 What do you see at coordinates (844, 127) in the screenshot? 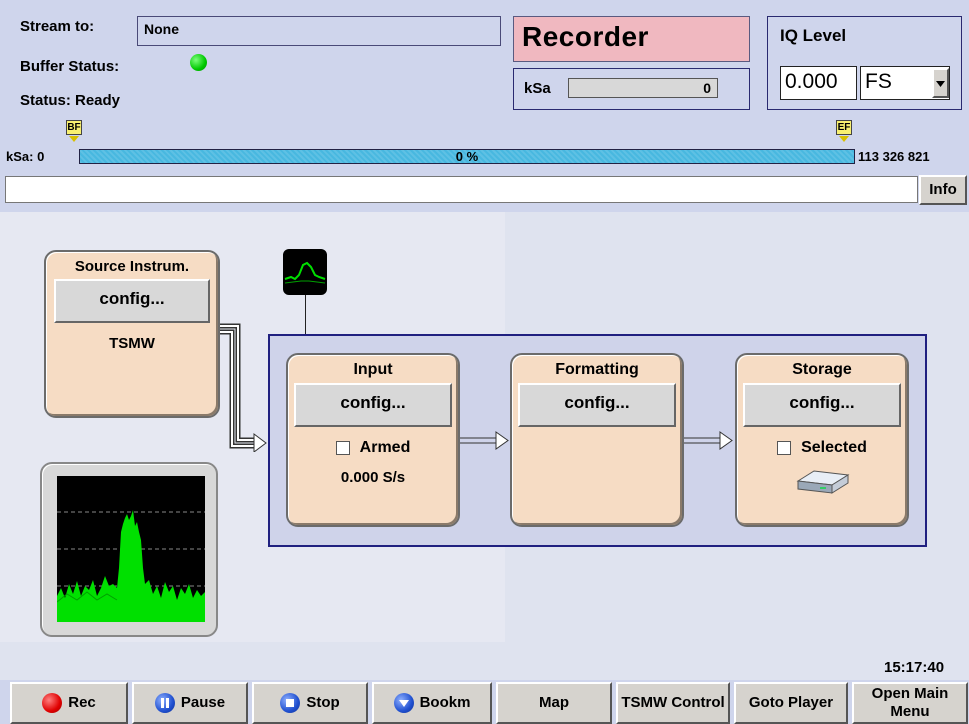
I see `end-marker: EF` at bounding box center [844, 127].